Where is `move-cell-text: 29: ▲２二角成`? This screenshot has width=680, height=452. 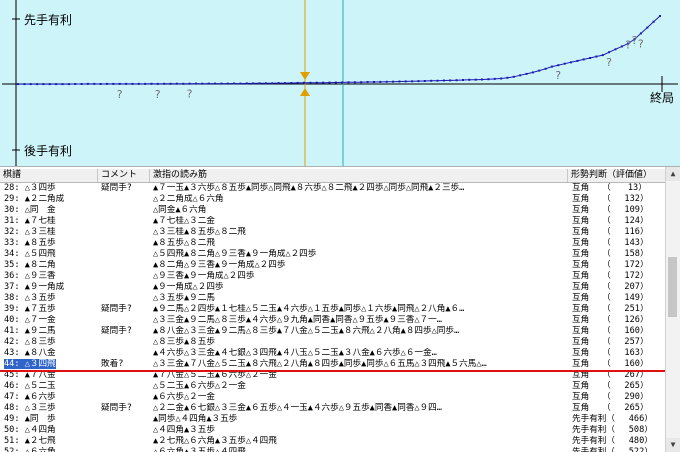 move-cell-text: 29: ▲２二角成 is located at coordinates (34, 199).